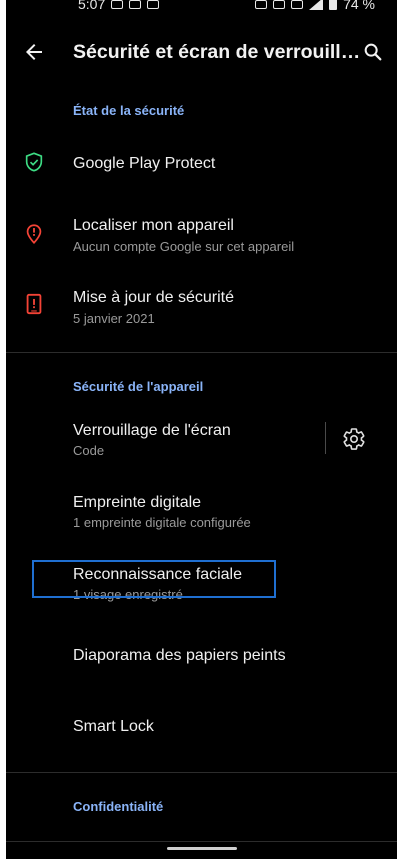 The image size is (401, 859). Describe the element at coordinates (201, 440) in the screenshot. I see `settings-item-screen-lock: Verrouillage de l'écran Code` at that location.